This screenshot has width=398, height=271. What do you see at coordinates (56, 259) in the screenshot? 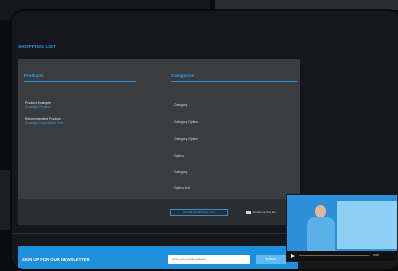
I see `newsletter-text: SIGN UP FOR OUR NEWSLETTER` at bounding box center [56, 259].